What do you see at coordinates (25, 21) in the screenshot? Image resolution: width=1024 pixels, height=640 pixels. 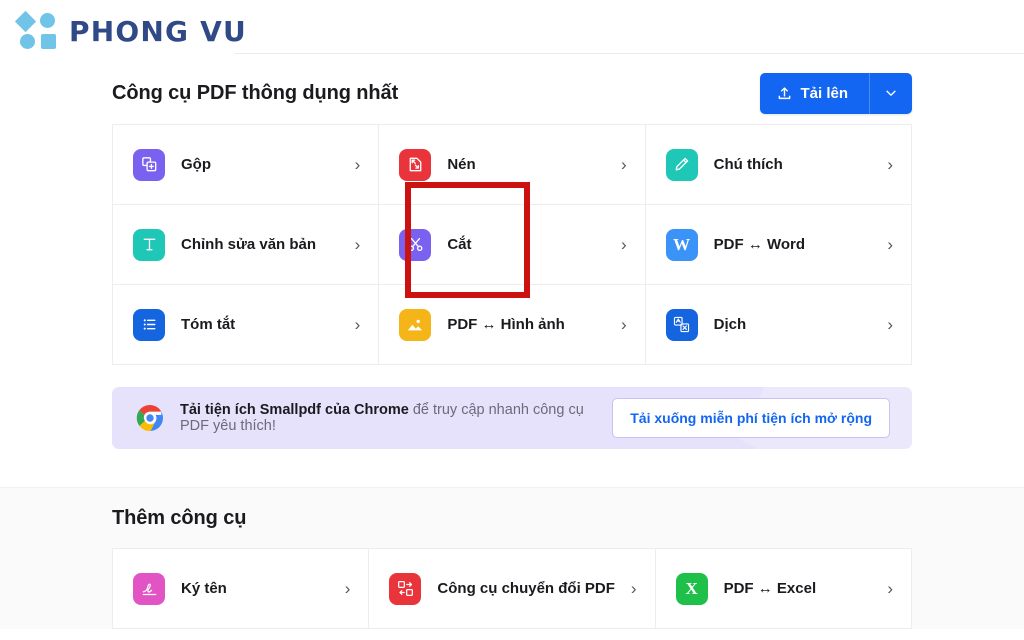 I see `logo-diamond-shape` at bounding box center [25, 21].